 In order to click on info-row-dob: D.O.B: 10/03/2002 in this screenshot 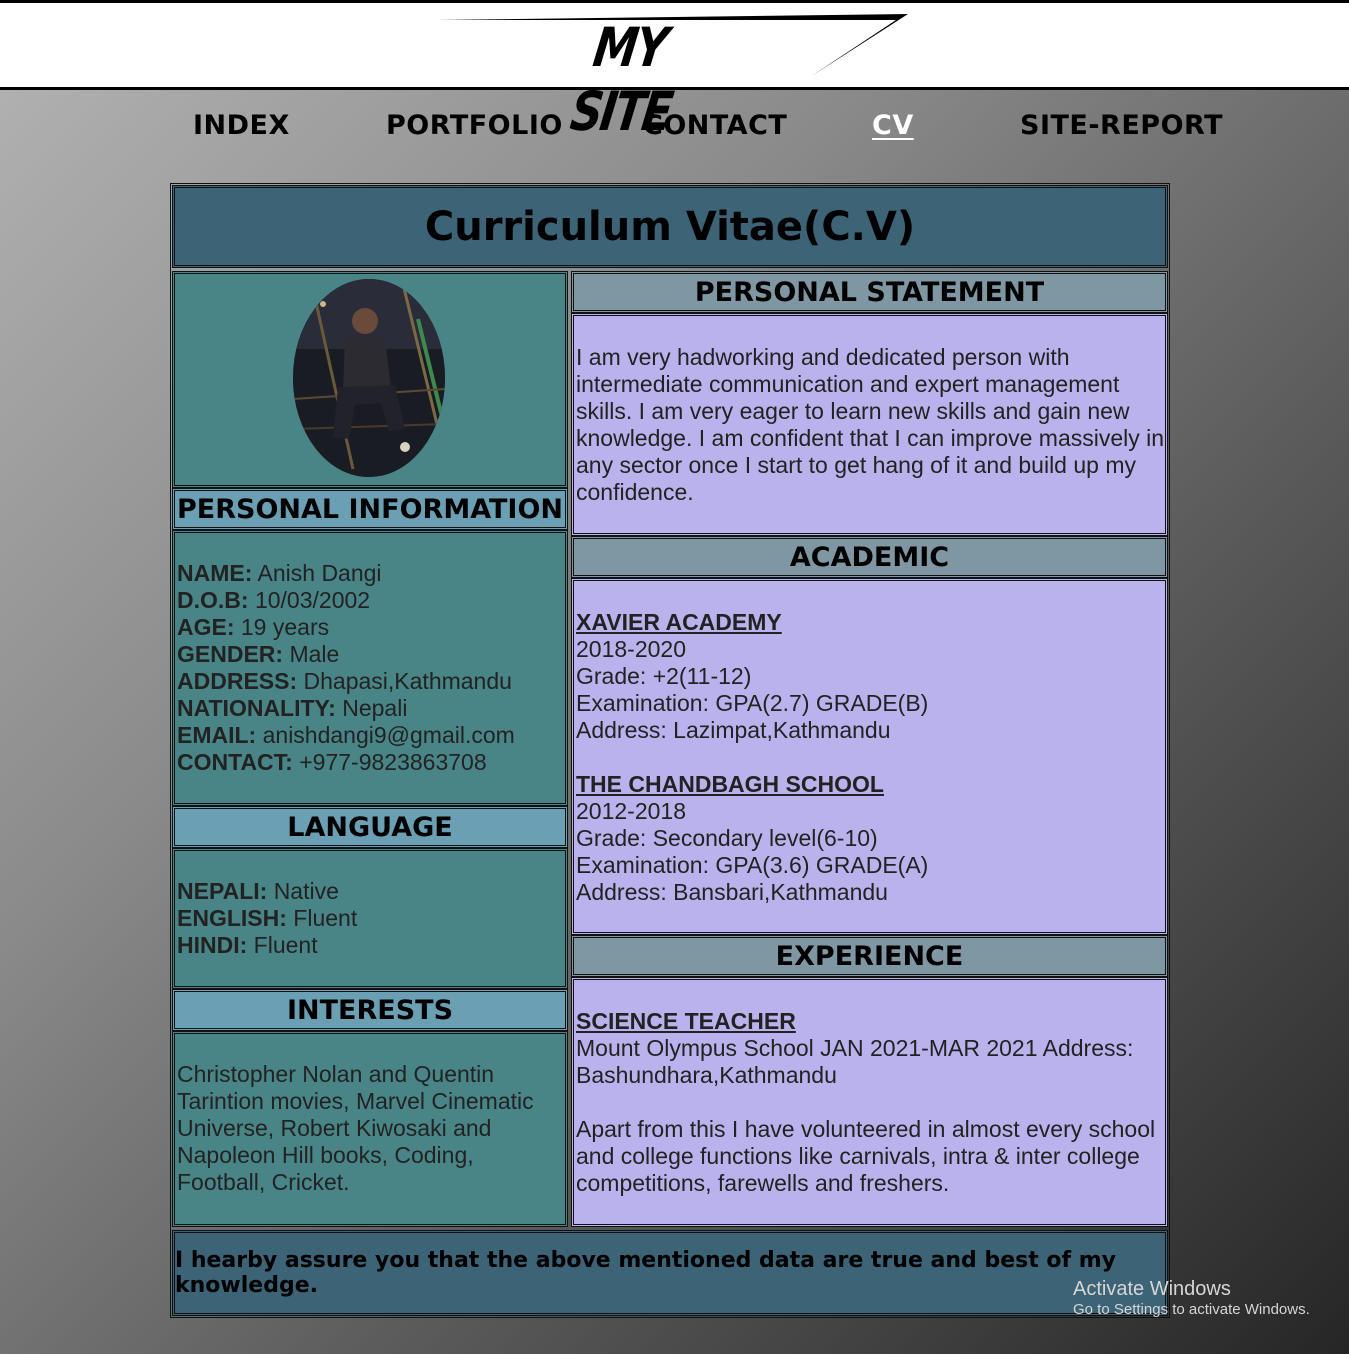, I will do `click(274, 600)`.